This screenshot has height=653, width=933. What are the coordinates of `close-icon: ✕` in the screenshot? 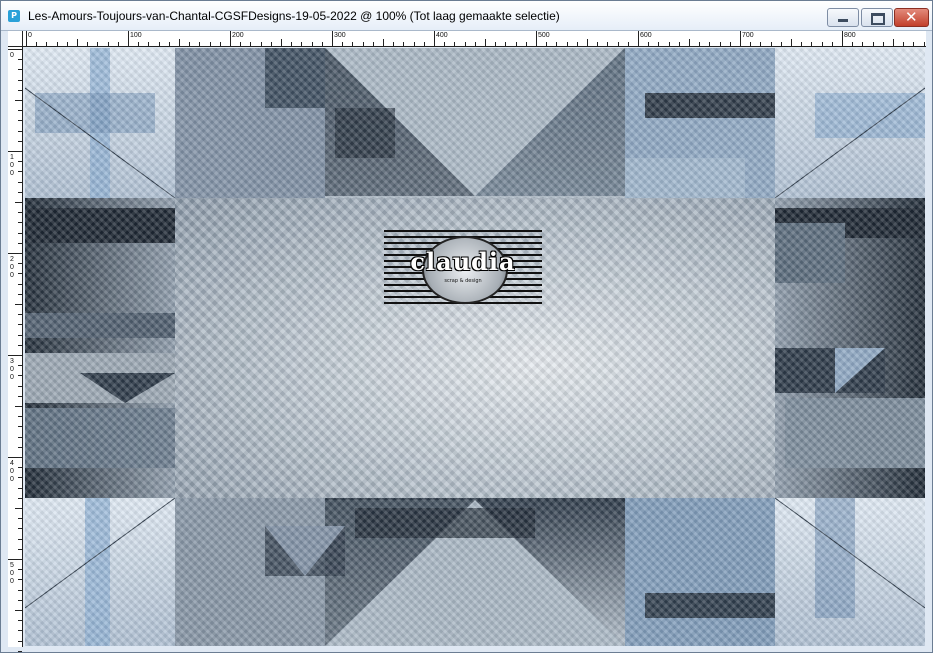 It's located at (911, 17).